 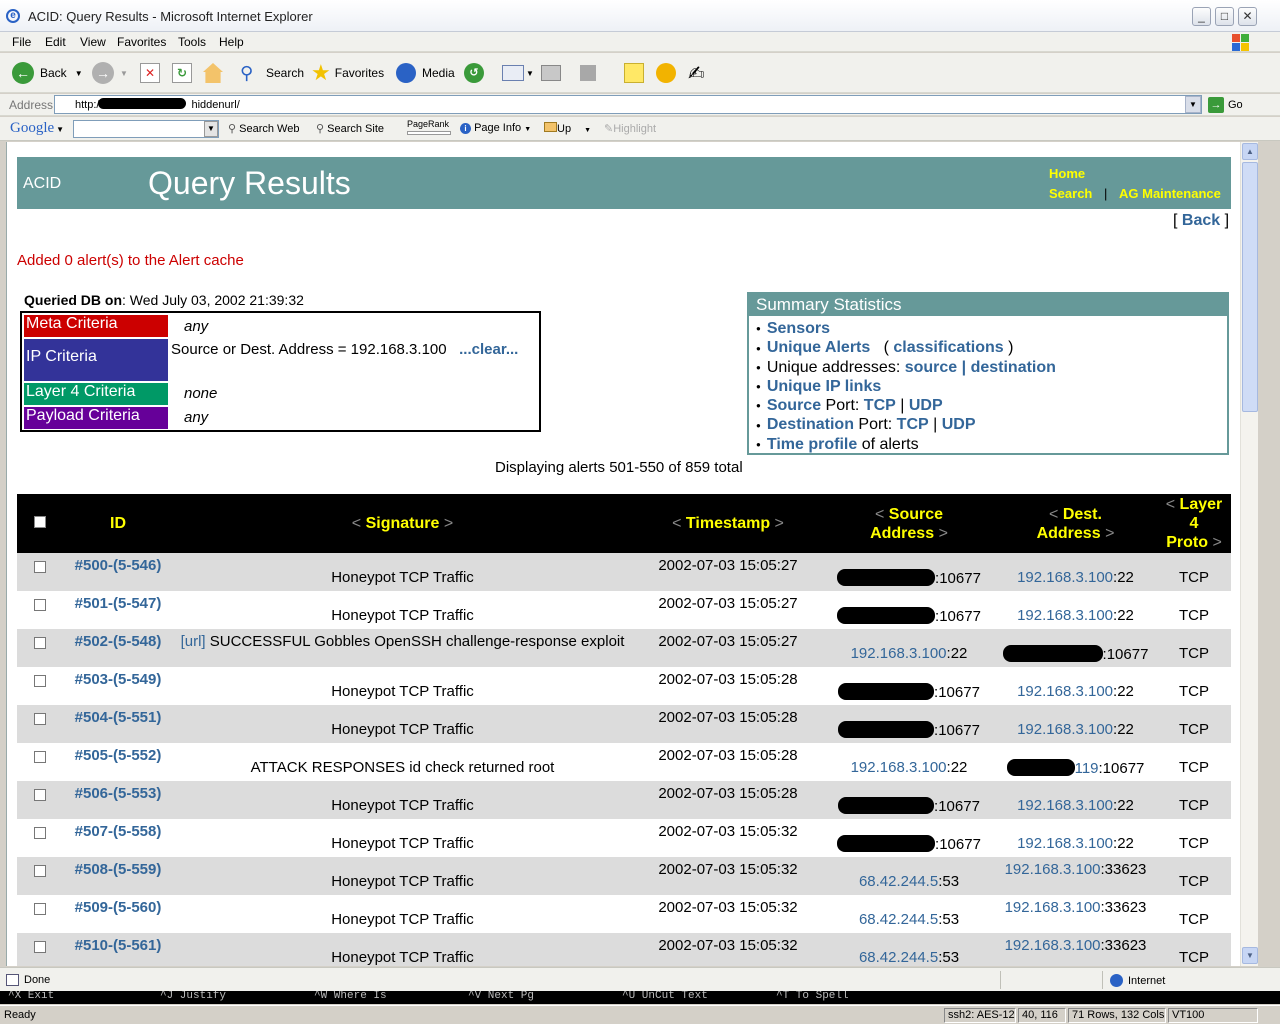 What do you see at coordinates (1201, 220) in the screenshot?
I see `back-link: Back` at bounding box center [1201, 220].